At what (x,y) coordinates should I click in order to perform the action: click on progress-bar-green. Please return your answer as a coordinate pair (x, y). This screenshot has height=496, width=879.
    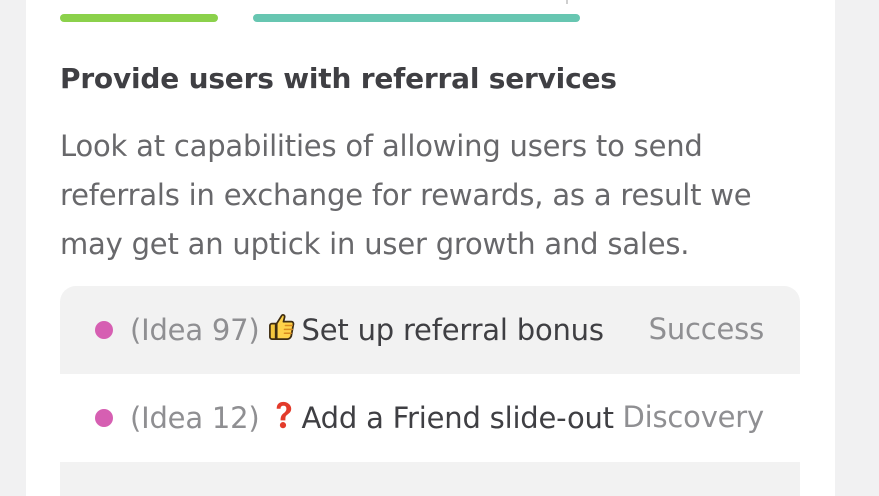
    Looking at the image, I should click on (139, 18).